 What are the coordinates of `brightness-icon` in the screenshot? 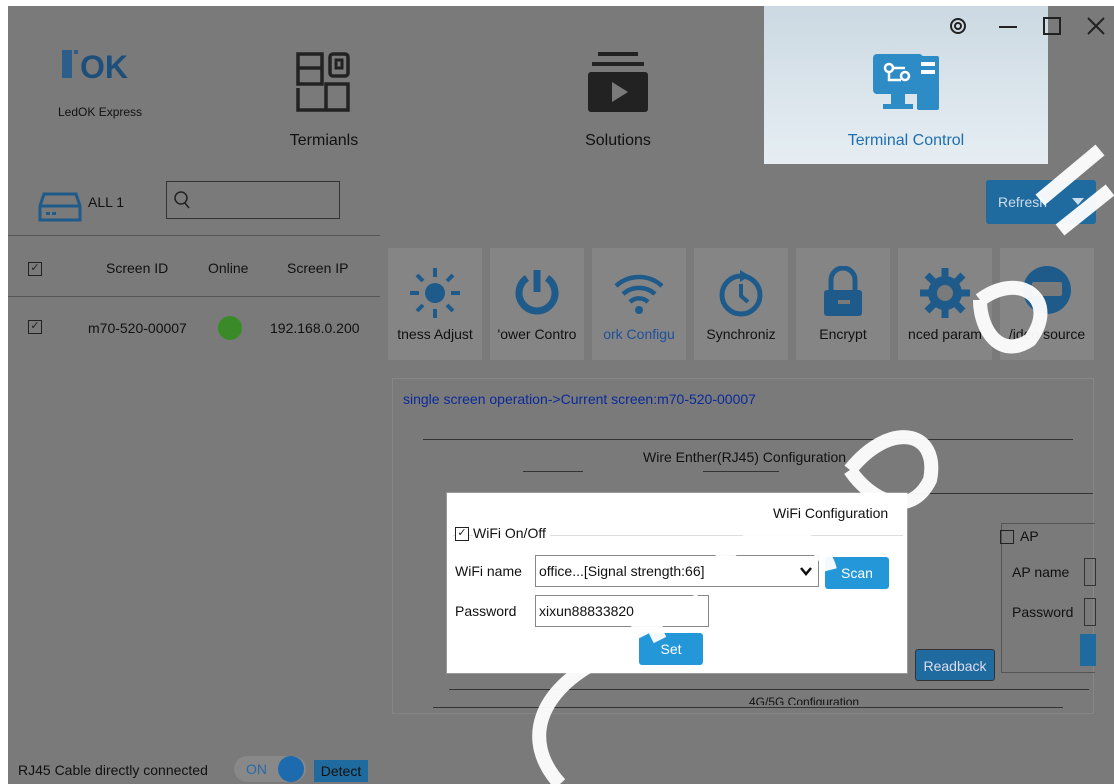 It's located at (435, 293).